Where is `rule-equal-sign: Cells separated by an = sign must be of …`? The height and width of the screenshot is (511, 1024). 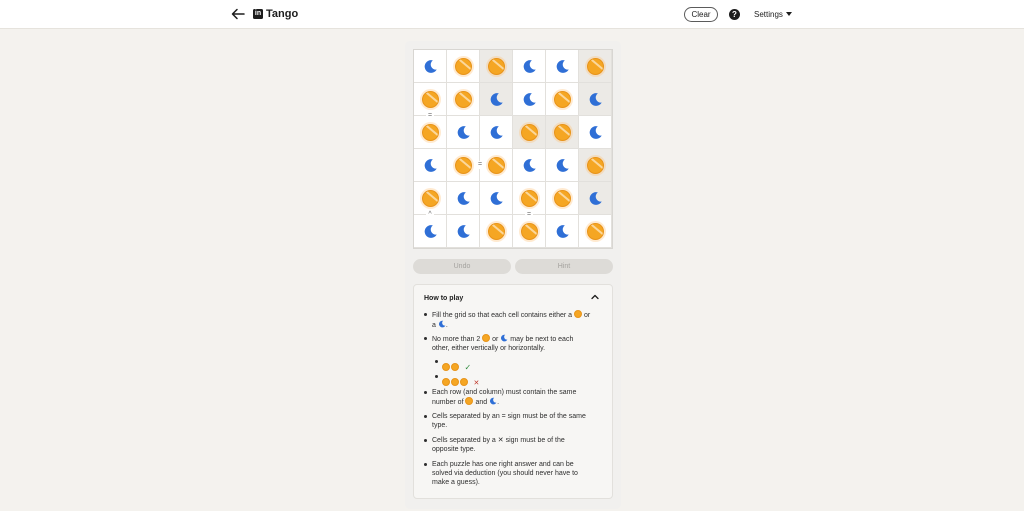
rule-equal-sign: Cells separated by an = sign must be of … is located at coordinates (508, 421).